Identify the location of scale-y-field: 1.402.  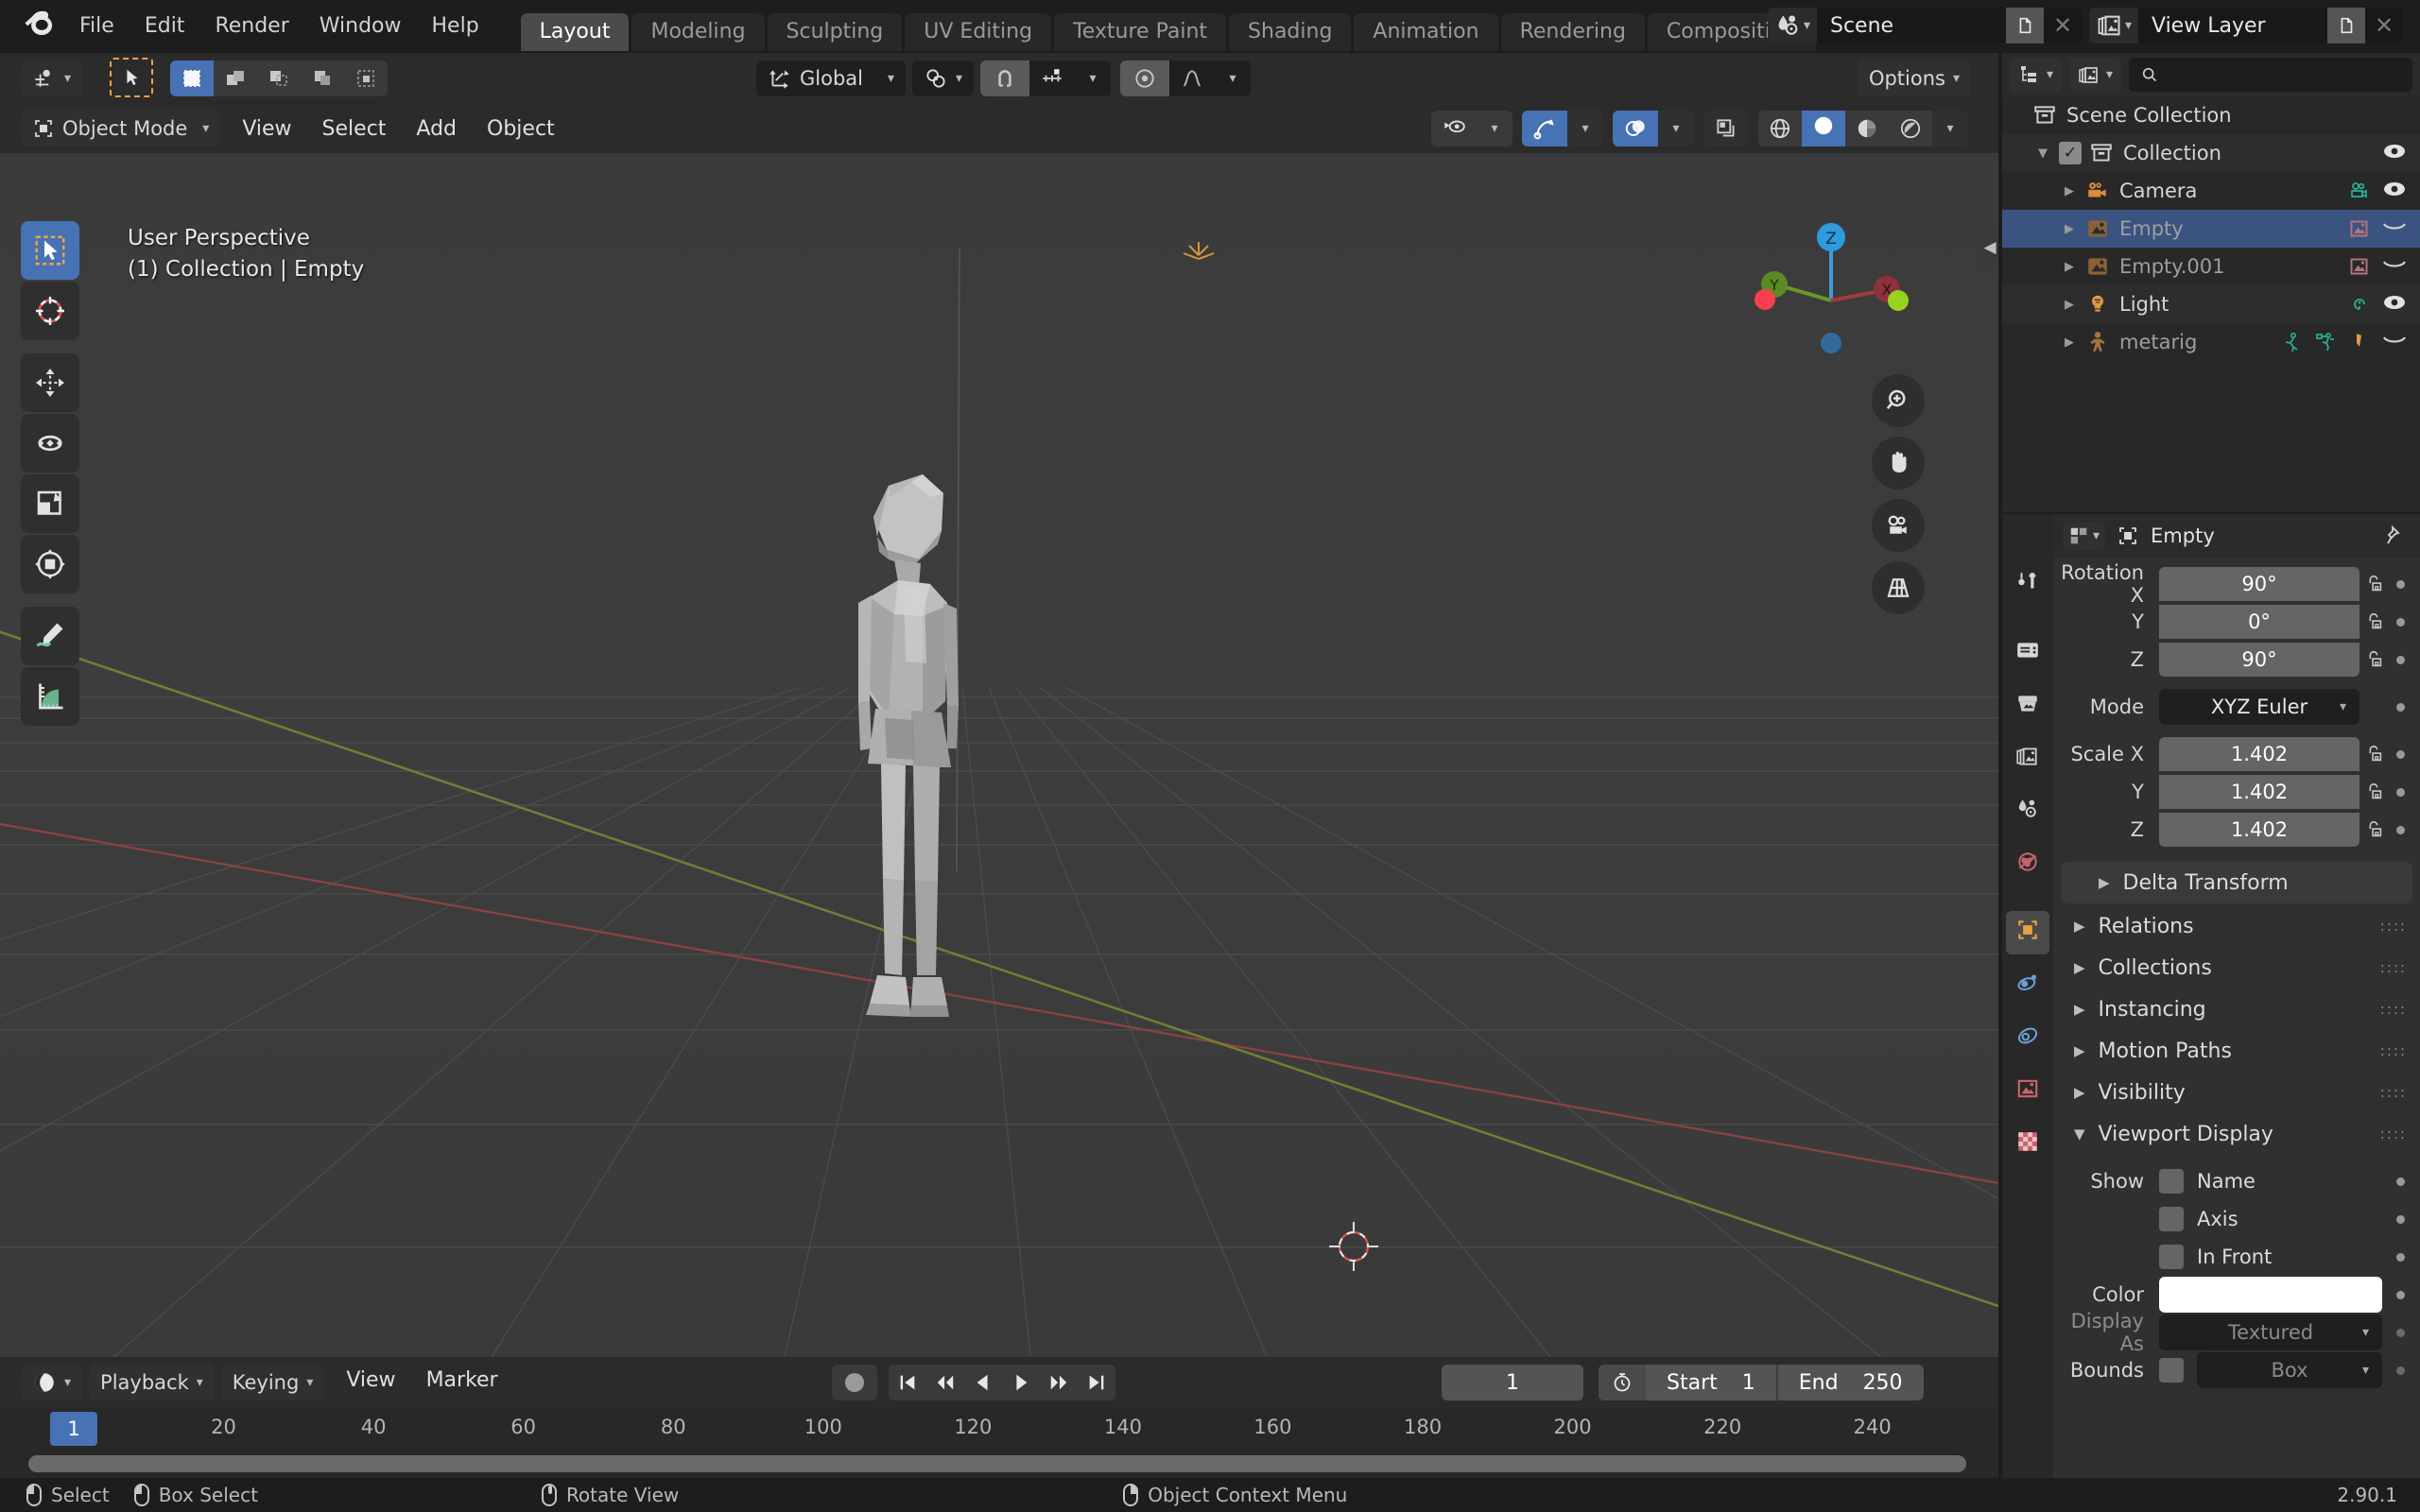
(2259, 792).